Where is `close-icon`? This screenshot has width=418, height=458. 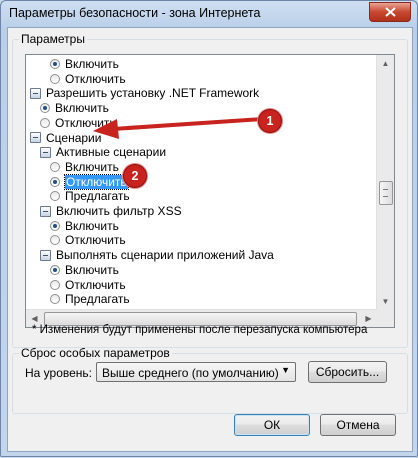
close-icon is located at coordinates (390, 12).